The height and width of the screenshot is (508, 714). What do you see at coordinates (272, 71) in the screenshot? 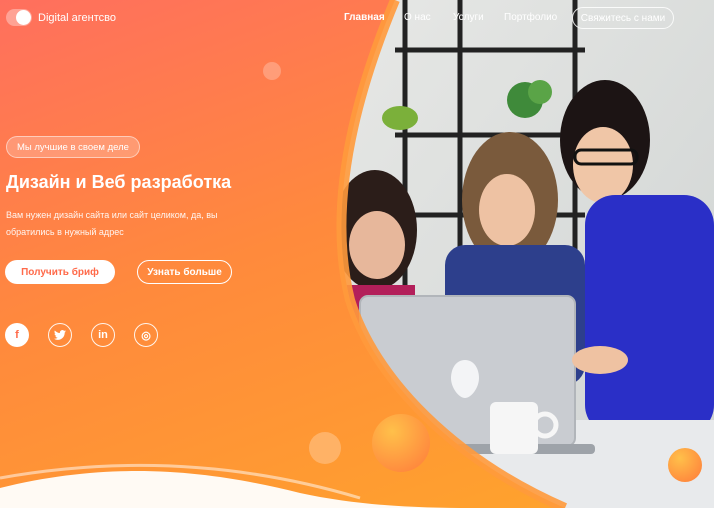
I see `decorative-blob-small` at bounding box center [272, 71].